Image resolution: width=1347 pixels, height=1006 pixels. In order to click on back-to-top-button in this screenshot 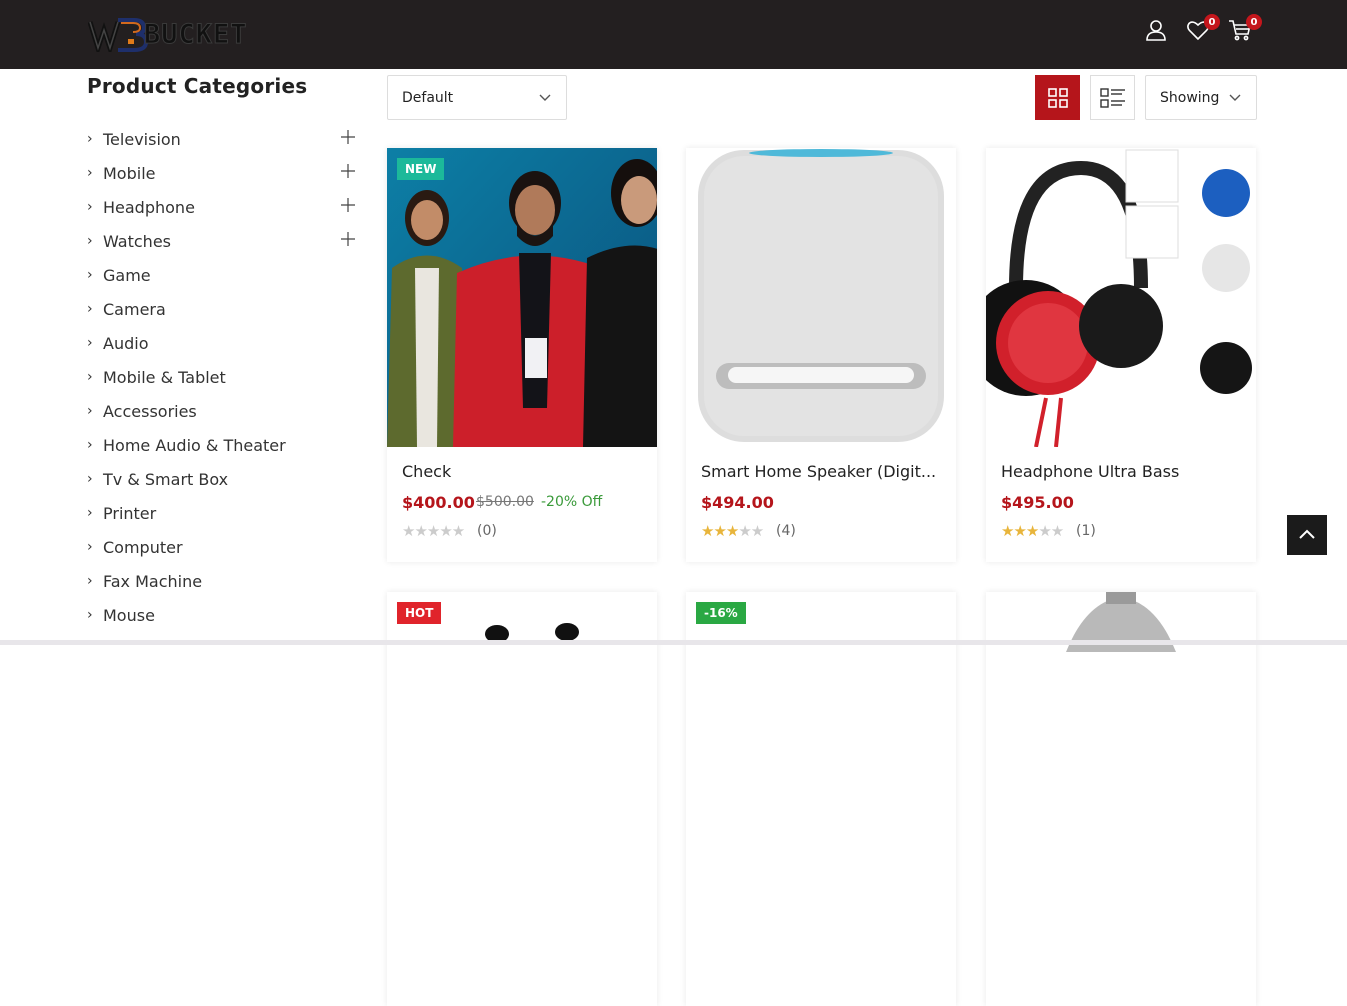, I will do `click(1307, 535)`.